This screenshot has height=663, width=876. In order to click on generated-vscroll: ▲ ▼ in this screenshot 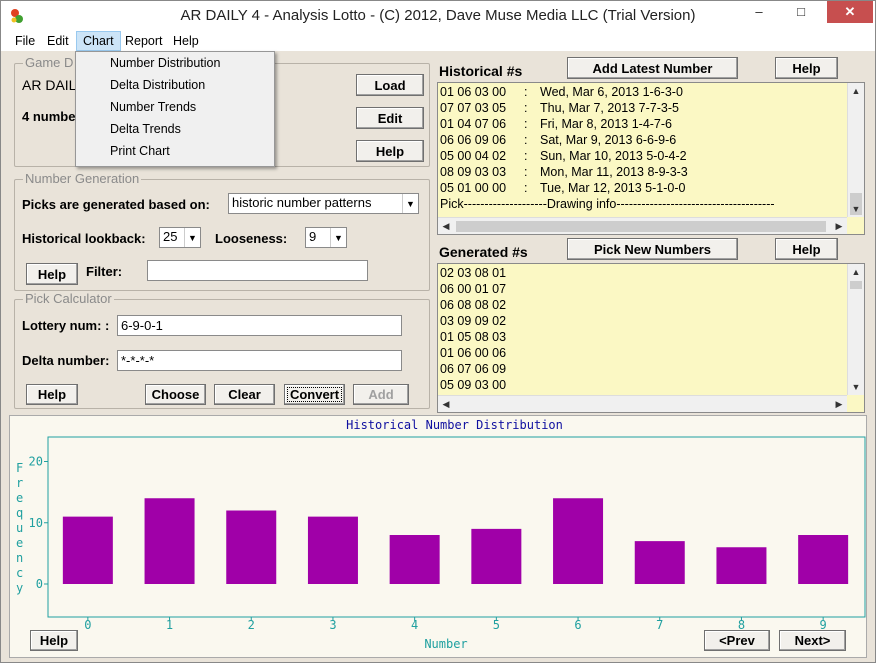, I will do `click(855, 329)`.